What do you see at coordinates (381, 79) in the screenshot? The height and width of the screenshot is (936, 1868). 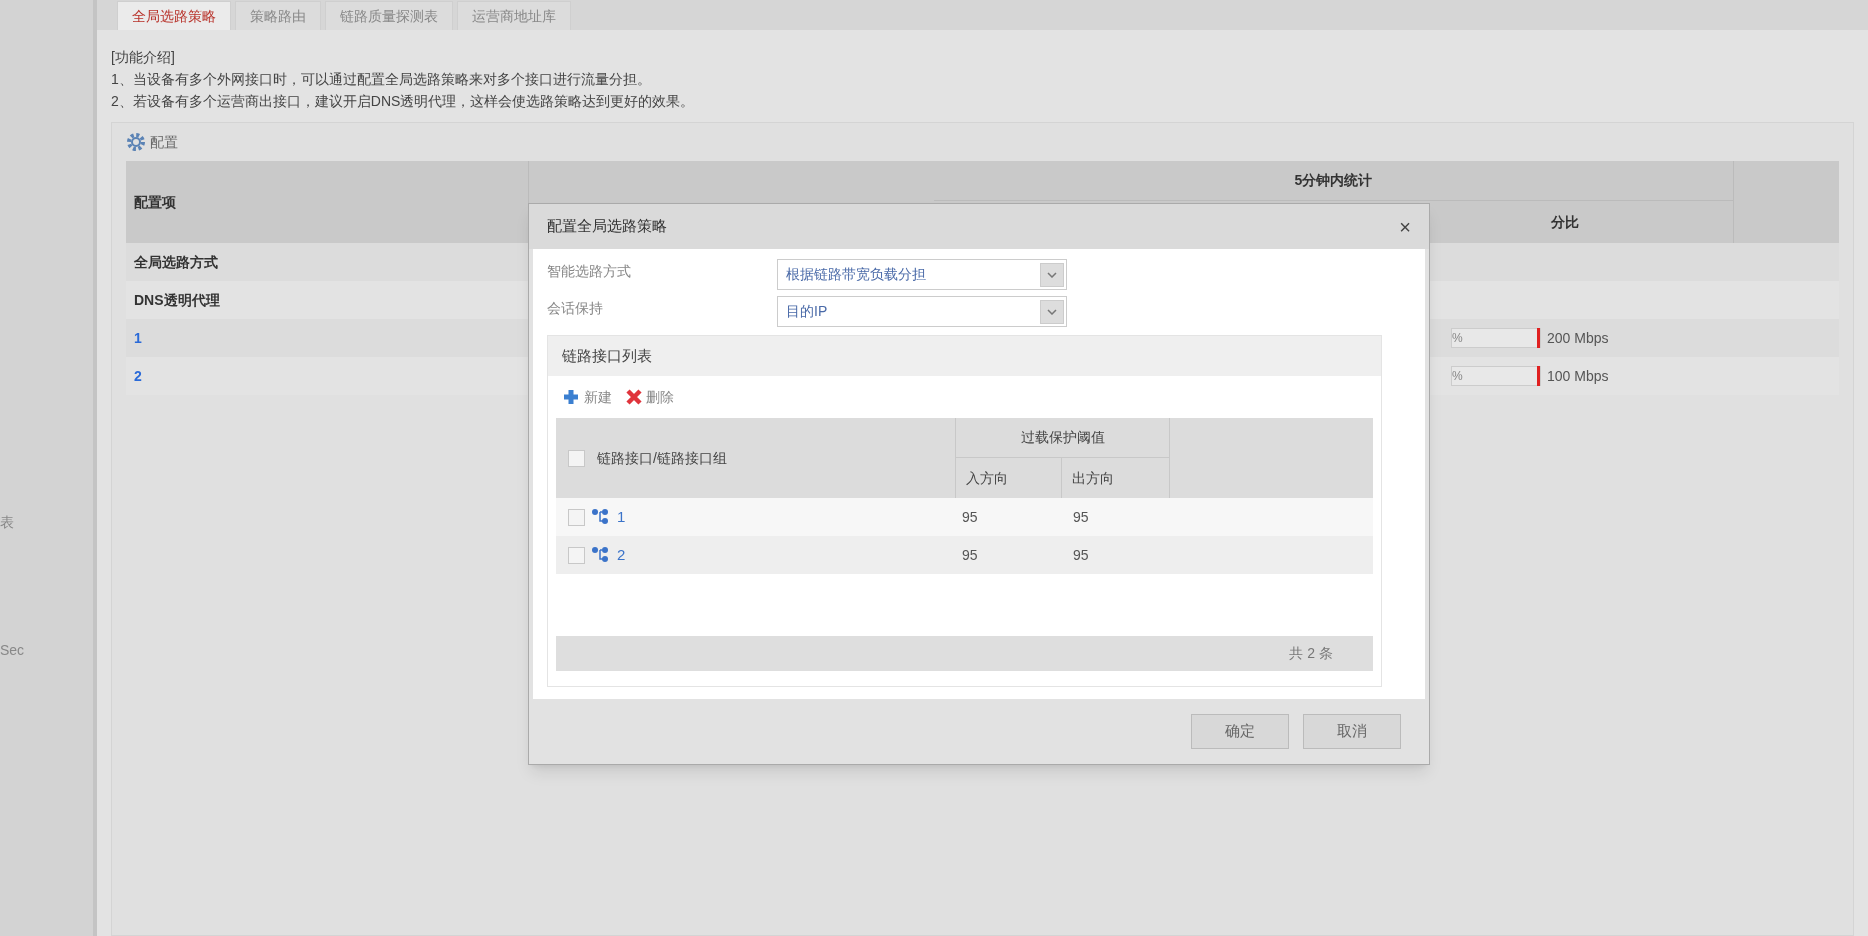 I see `intro-text: 1、当设备有多个外网接口时，可以通过配置全局选路策略来对多个接口进行流量分担。` at bounding box center [381, 79].